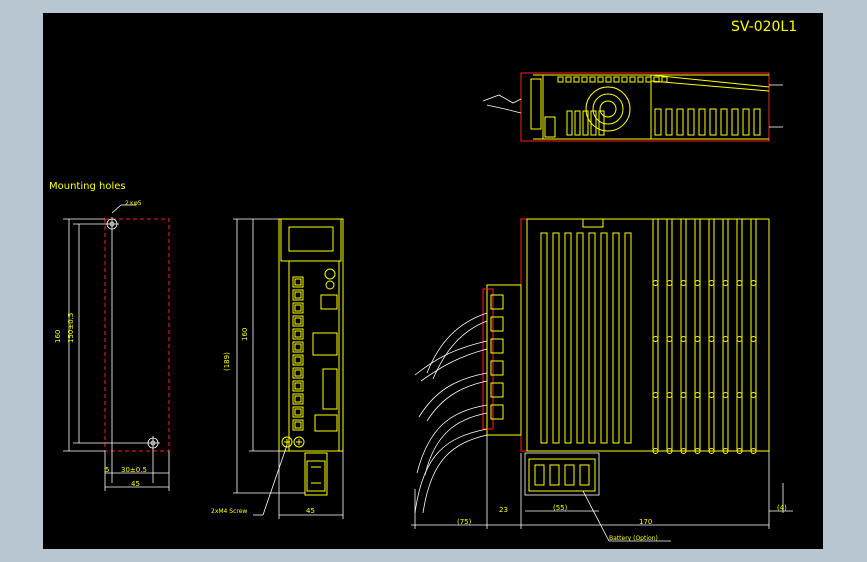  What do you see at coordinates (632, 107) in the screenshot?
I see `top-view` at bounding box center [632, 107].